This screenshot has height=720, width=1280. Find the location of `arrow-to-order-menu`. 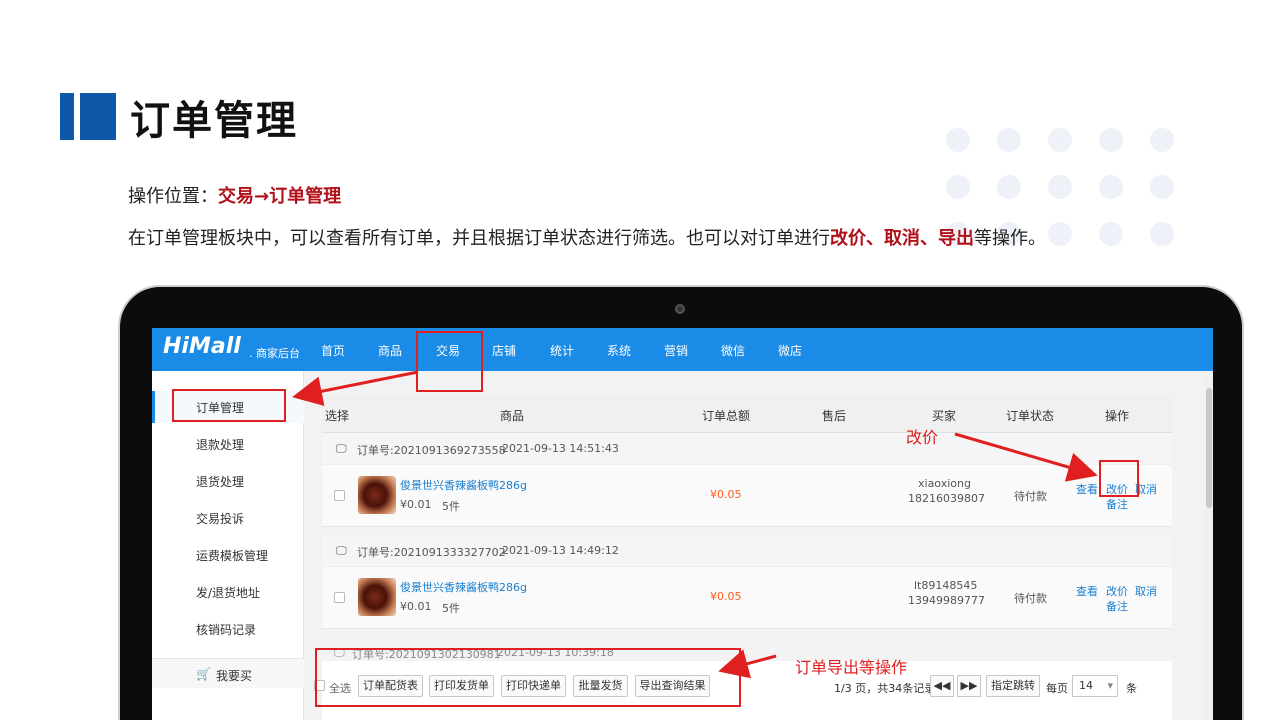

arrow-to-order-menu is located at coordinates (355, 388).